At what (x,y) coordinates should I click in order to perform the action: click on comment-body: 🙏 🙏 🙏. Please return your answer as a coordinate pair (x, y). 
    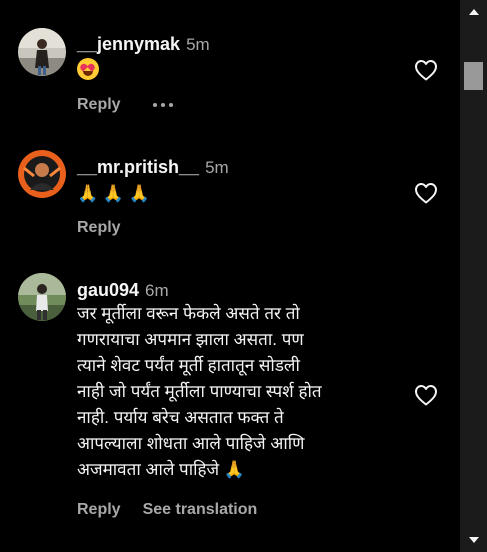
    Looking at the image, I should click on (113, 193).